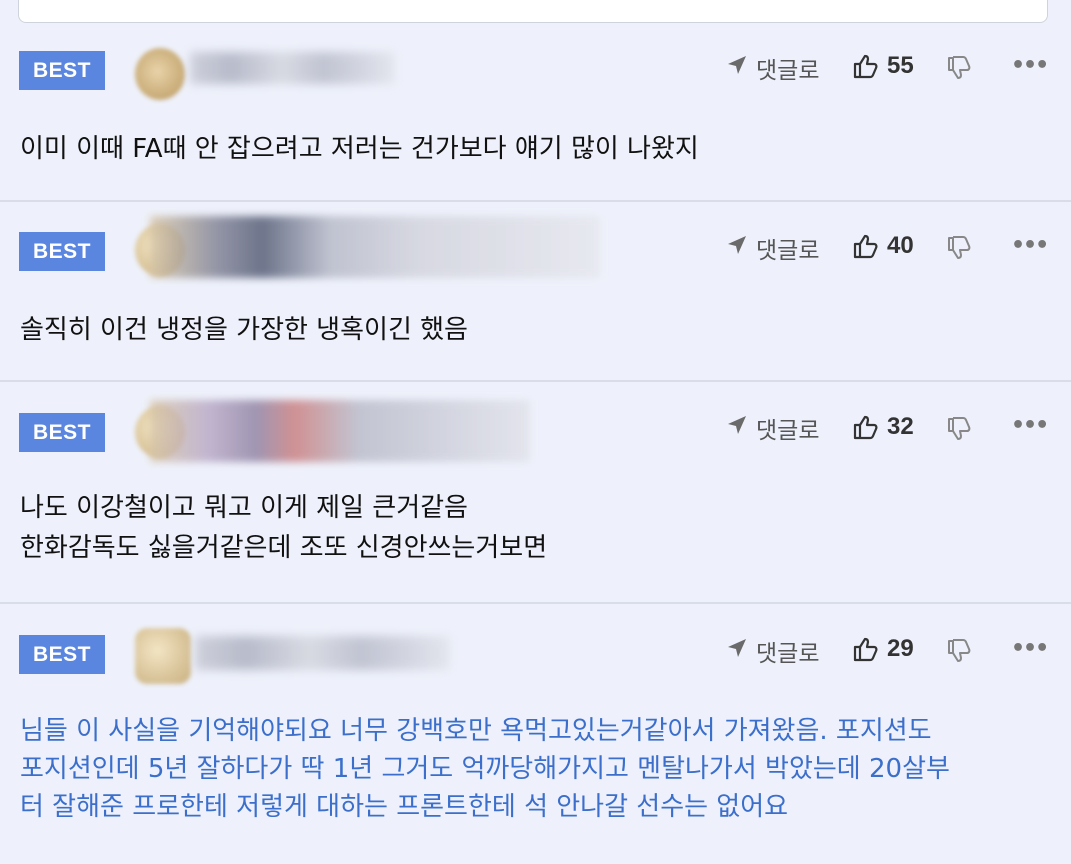  I want to click on like-count: 40, so click(900, 245).